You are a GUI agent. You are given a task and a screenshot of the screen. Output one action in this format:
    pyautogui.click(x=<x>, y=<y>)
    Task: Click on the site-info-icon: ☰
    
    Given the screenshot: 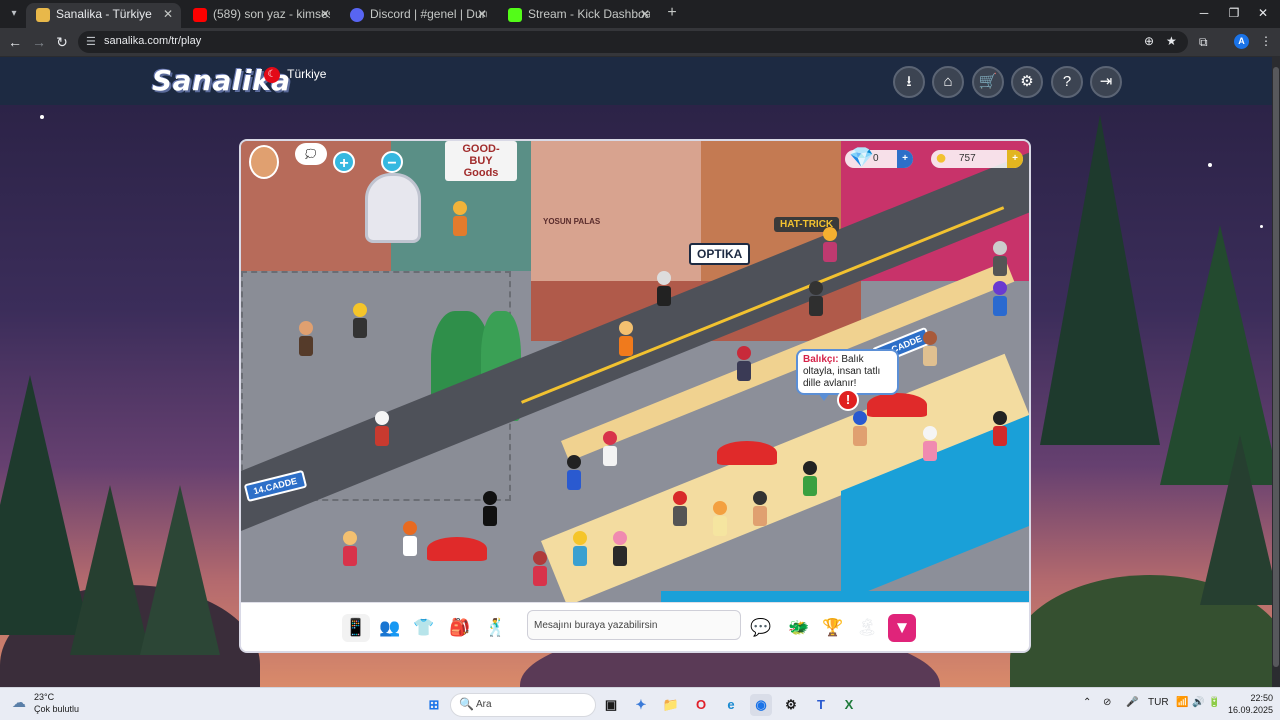 What is the action you would take?
    pyautogui.click(x=91, y=41)
    